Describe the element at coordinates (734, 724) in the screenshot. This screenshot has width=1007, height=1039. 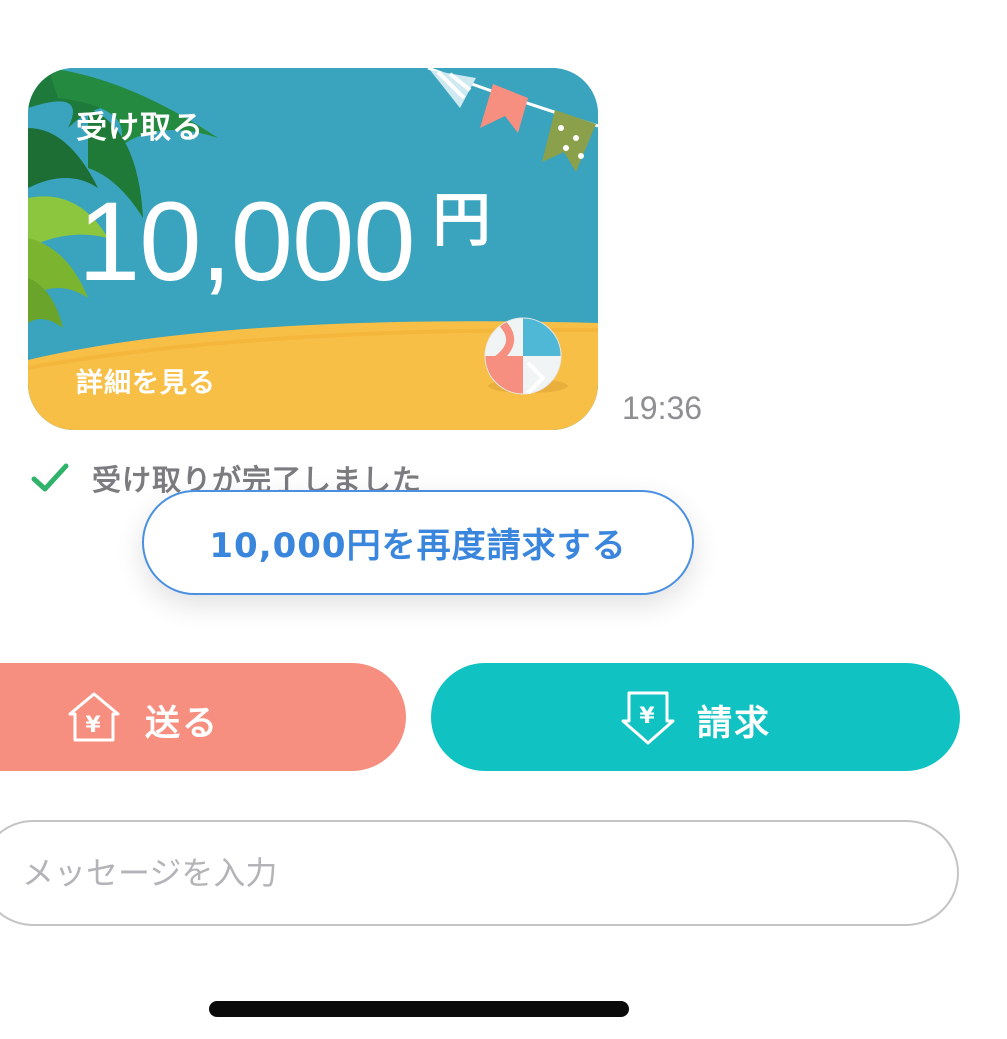
I see `request-label: 請求` at that location.